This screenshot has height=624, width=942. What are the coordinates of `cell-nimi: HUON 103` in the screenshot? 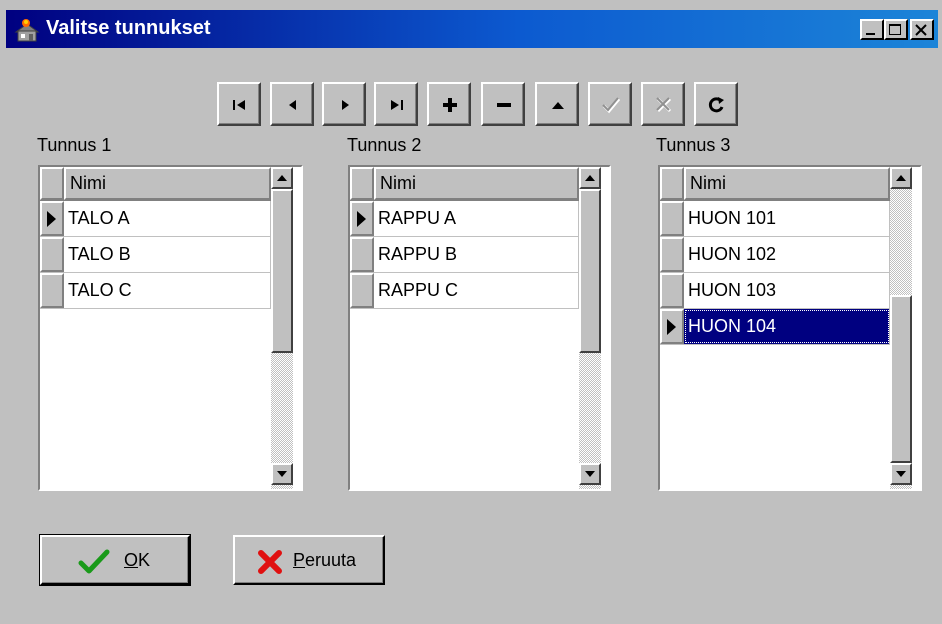 It's located at (787, 290).